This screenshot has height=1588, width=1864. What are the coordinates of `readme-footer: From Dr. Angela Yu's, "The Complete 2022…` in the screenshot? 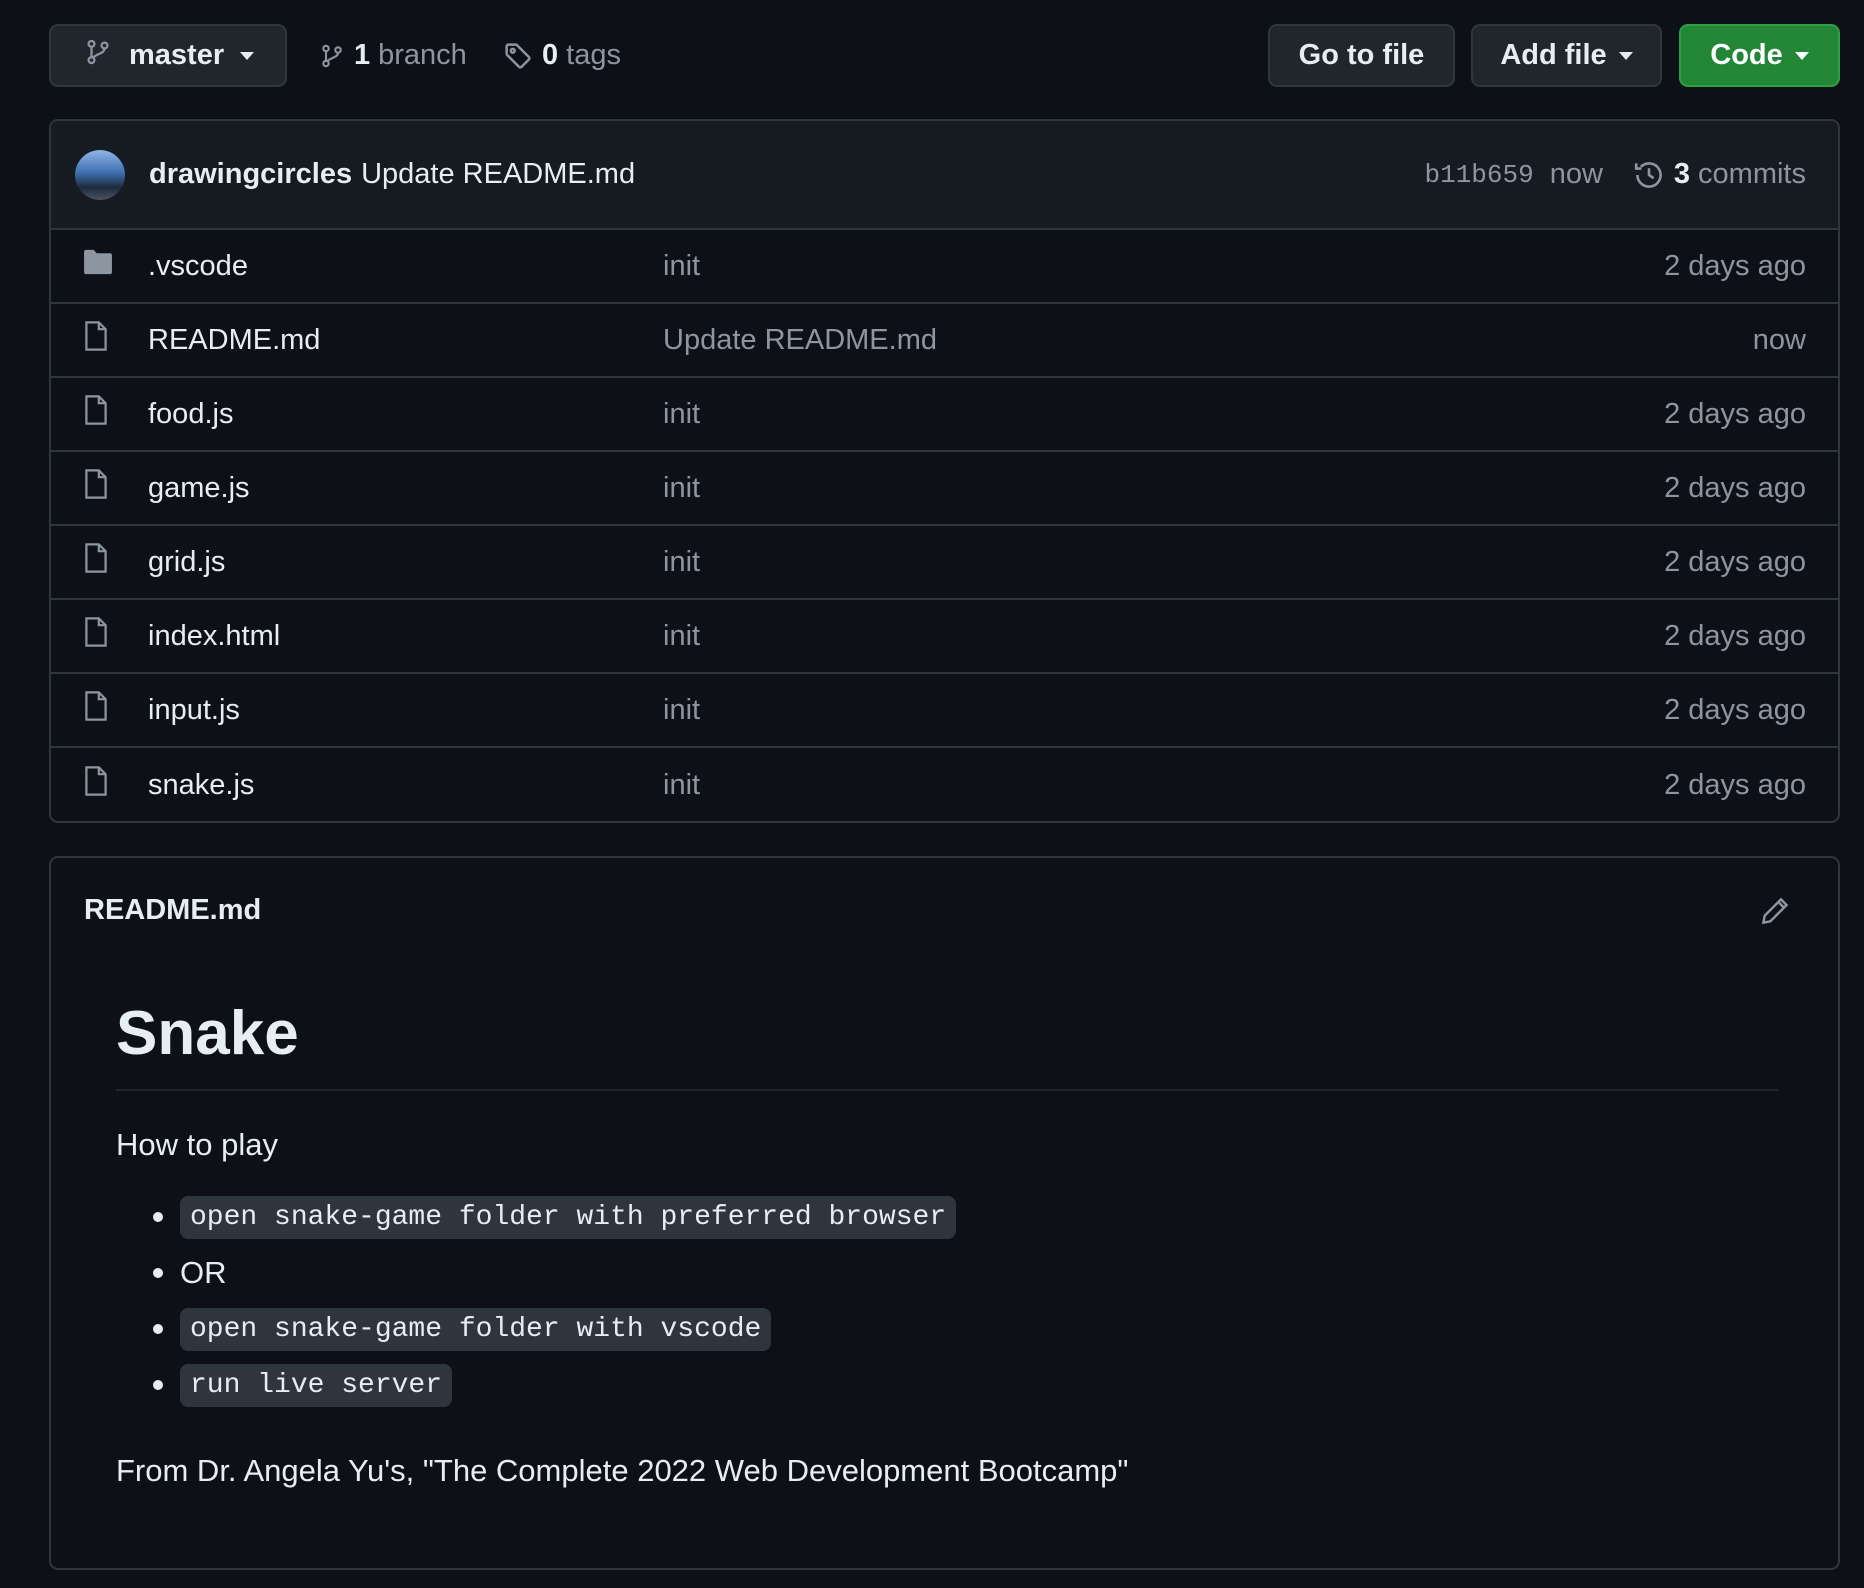 It's located at (622, 1471).